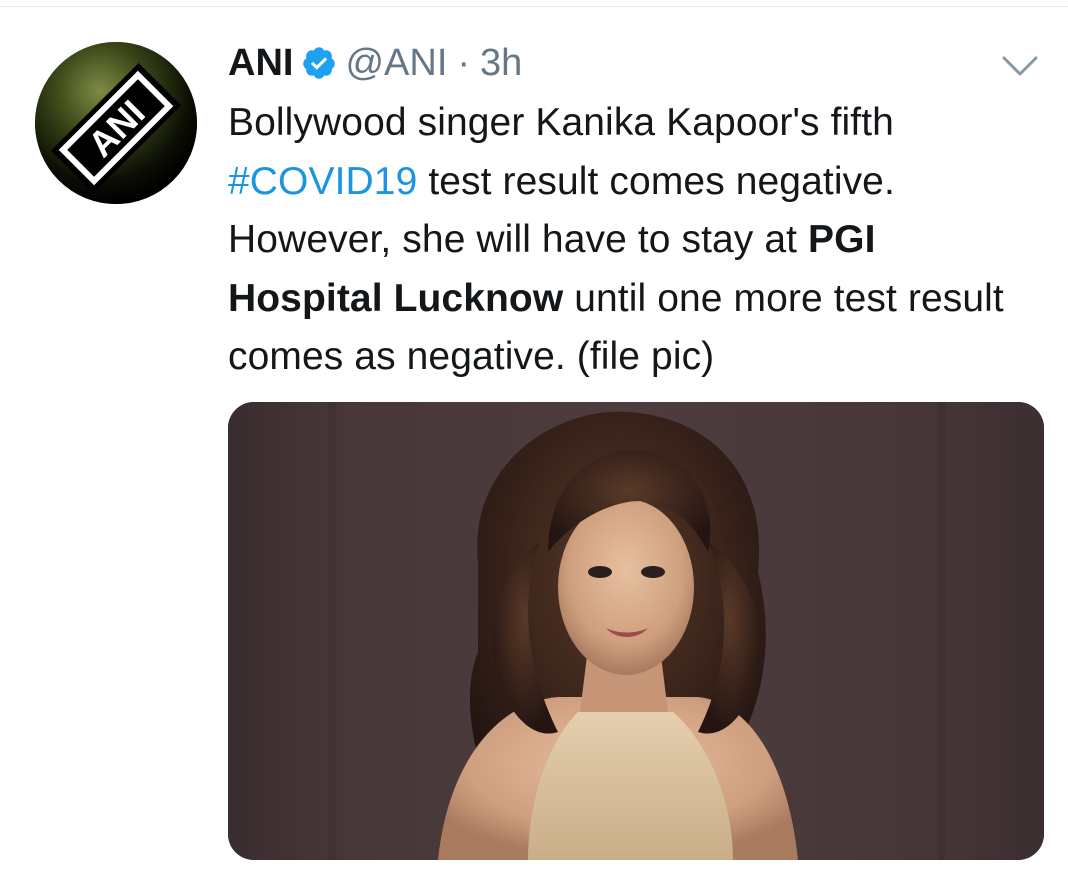 The image size is (1068, 878). I want to click on chevron-down-icon, so click(1020, 66).